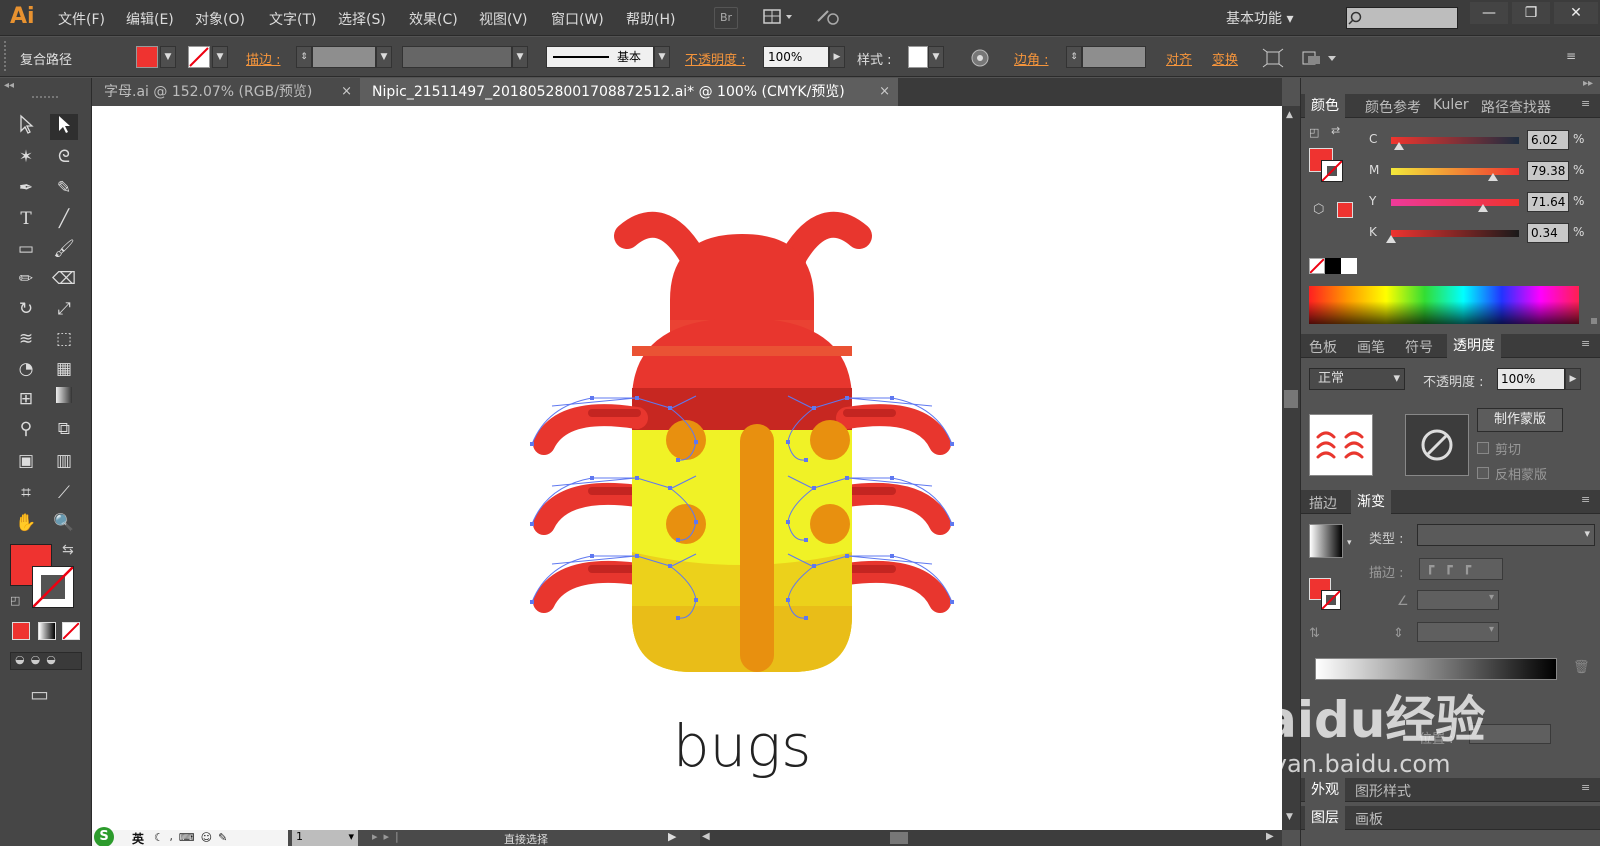 This screenshot has height=846, width=1600. Describe the element at coordinates (726, 18) in the screenshot. I see `bridge-button: Br` at that location.